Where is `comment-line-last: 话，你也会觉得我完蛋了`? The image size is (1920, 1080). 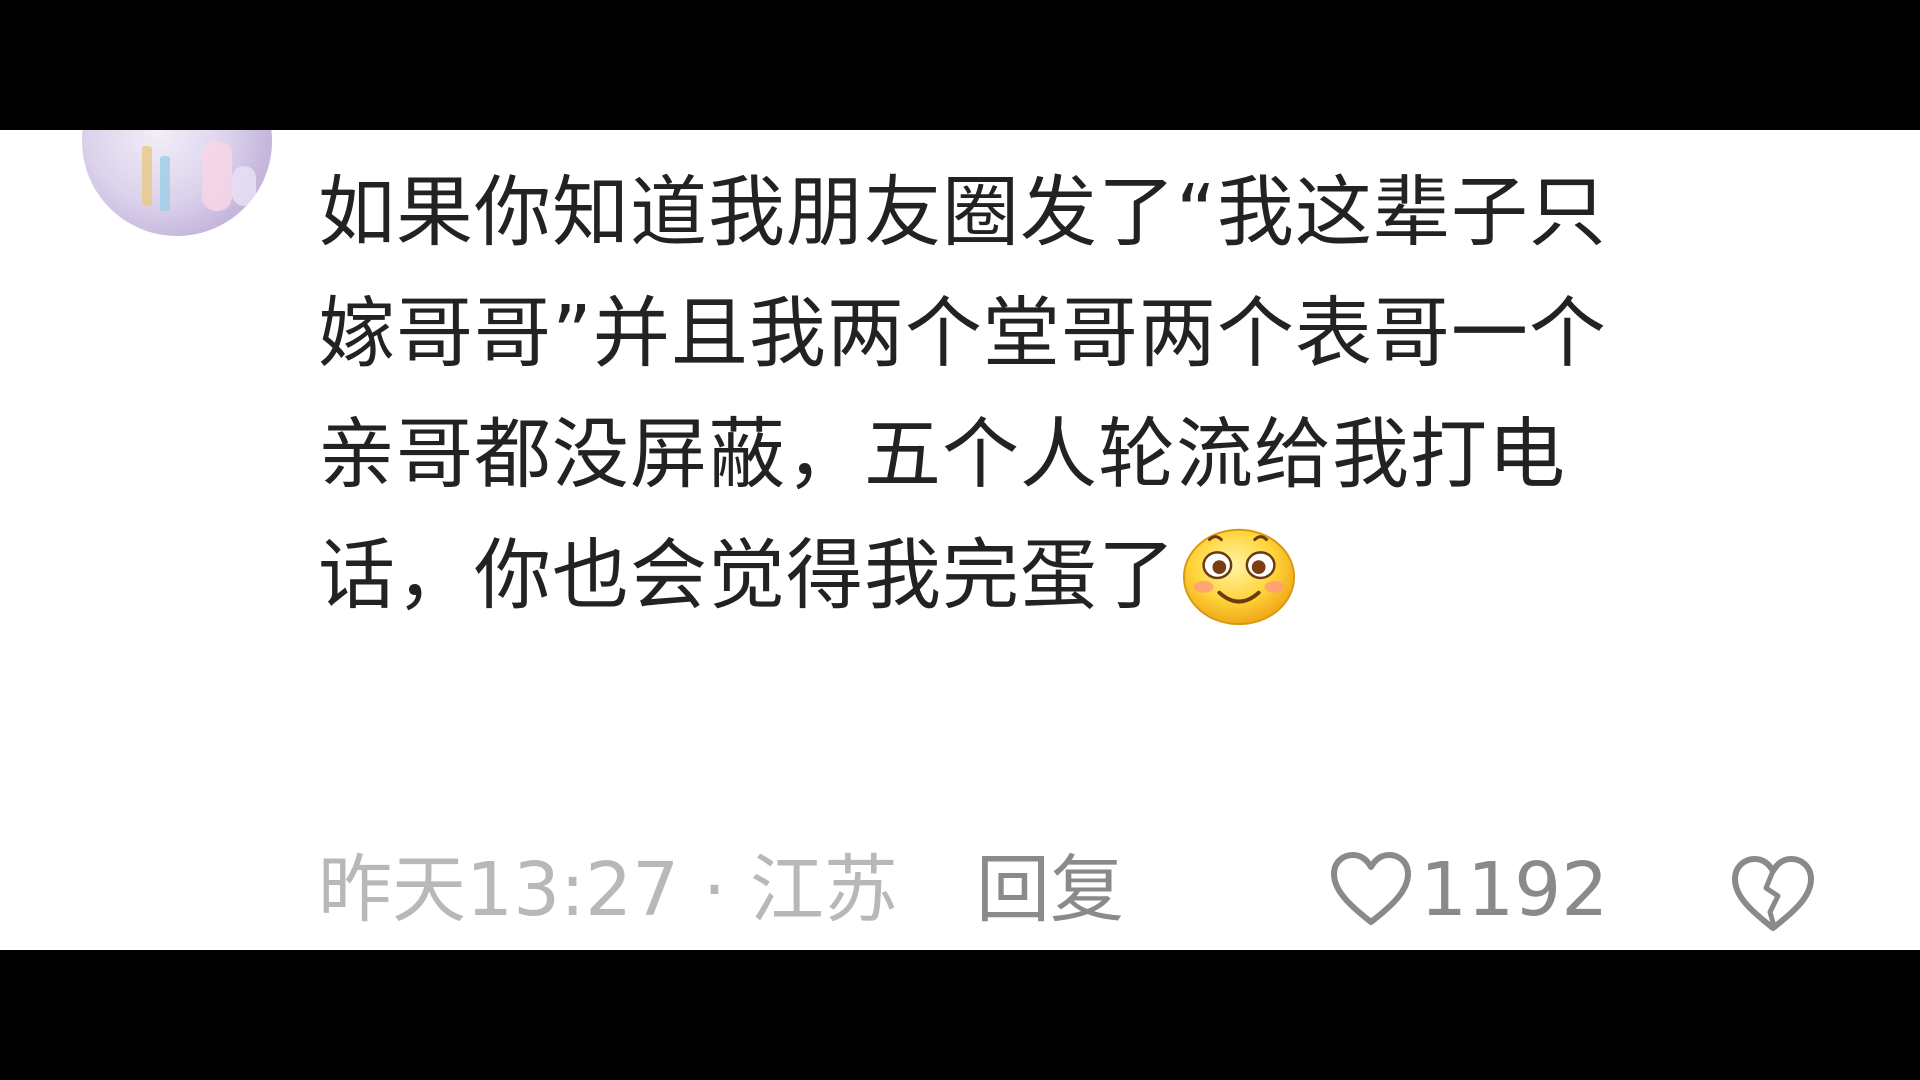 comment-line-last: 话，你也会觉得我完蛋了 is located at coordinates (1068, 576).